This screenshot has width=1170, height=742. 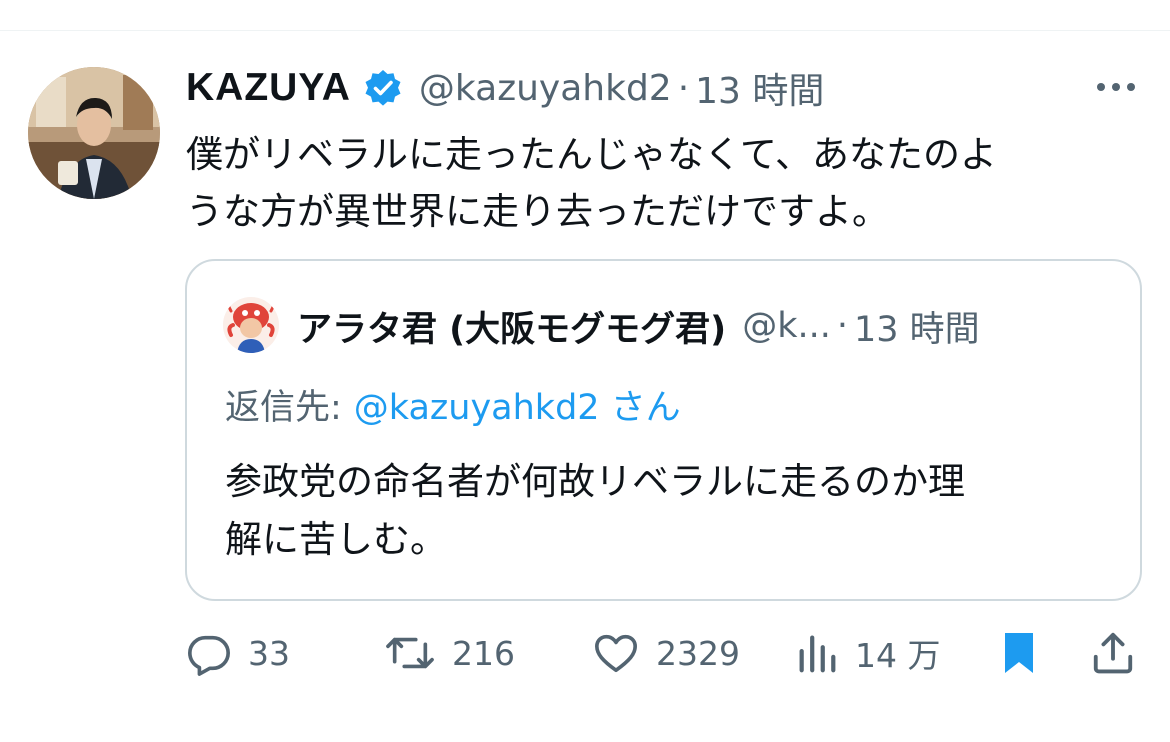 I want to click on retweet-icon, so click(x=410, y=653).